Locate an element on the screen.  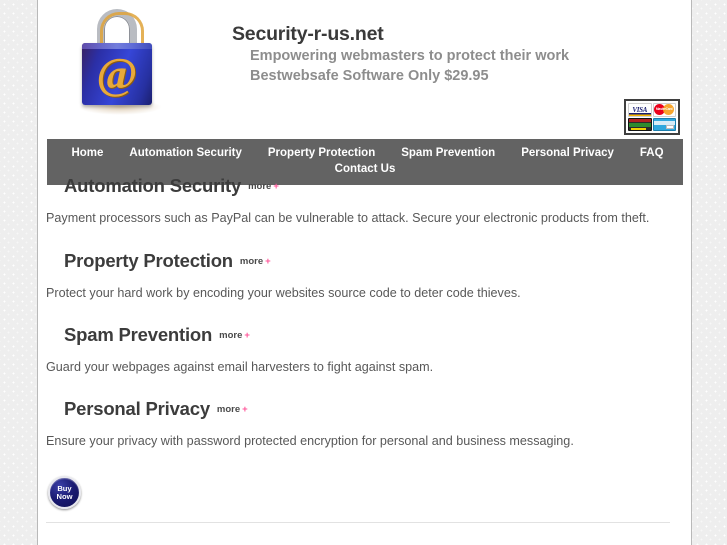
buy-now-button: Buy Now is located at coordinates (64, 492).